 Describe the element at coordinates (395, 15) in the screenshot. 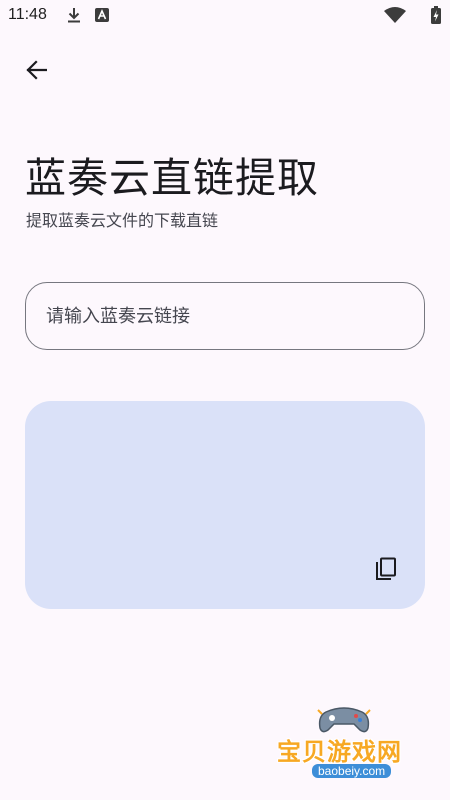

I see `wifi-icon` at that location.